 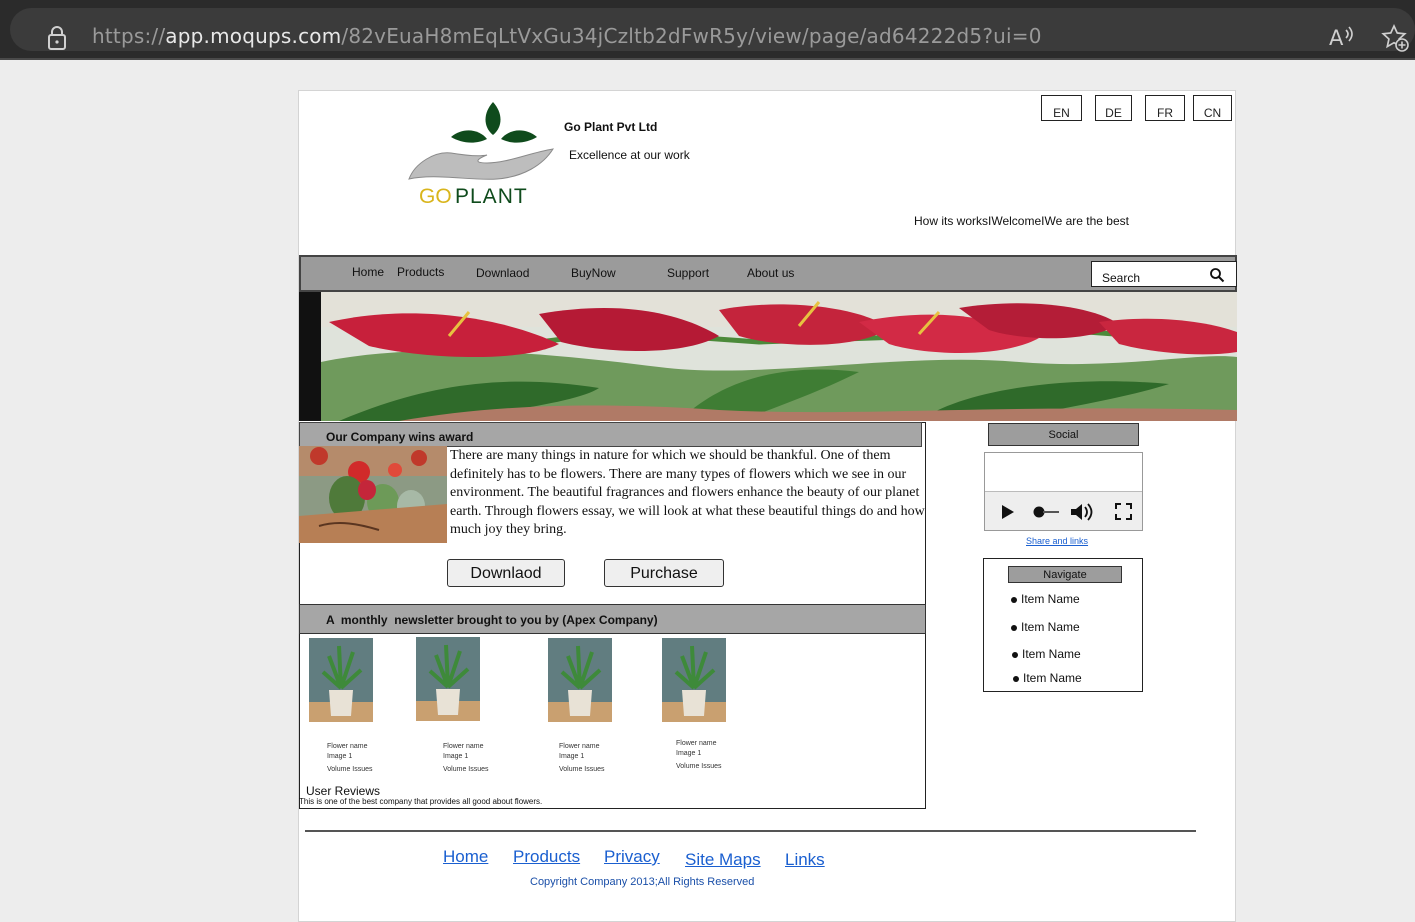 I want to click on cactus-image, so click(x=373, y=494).